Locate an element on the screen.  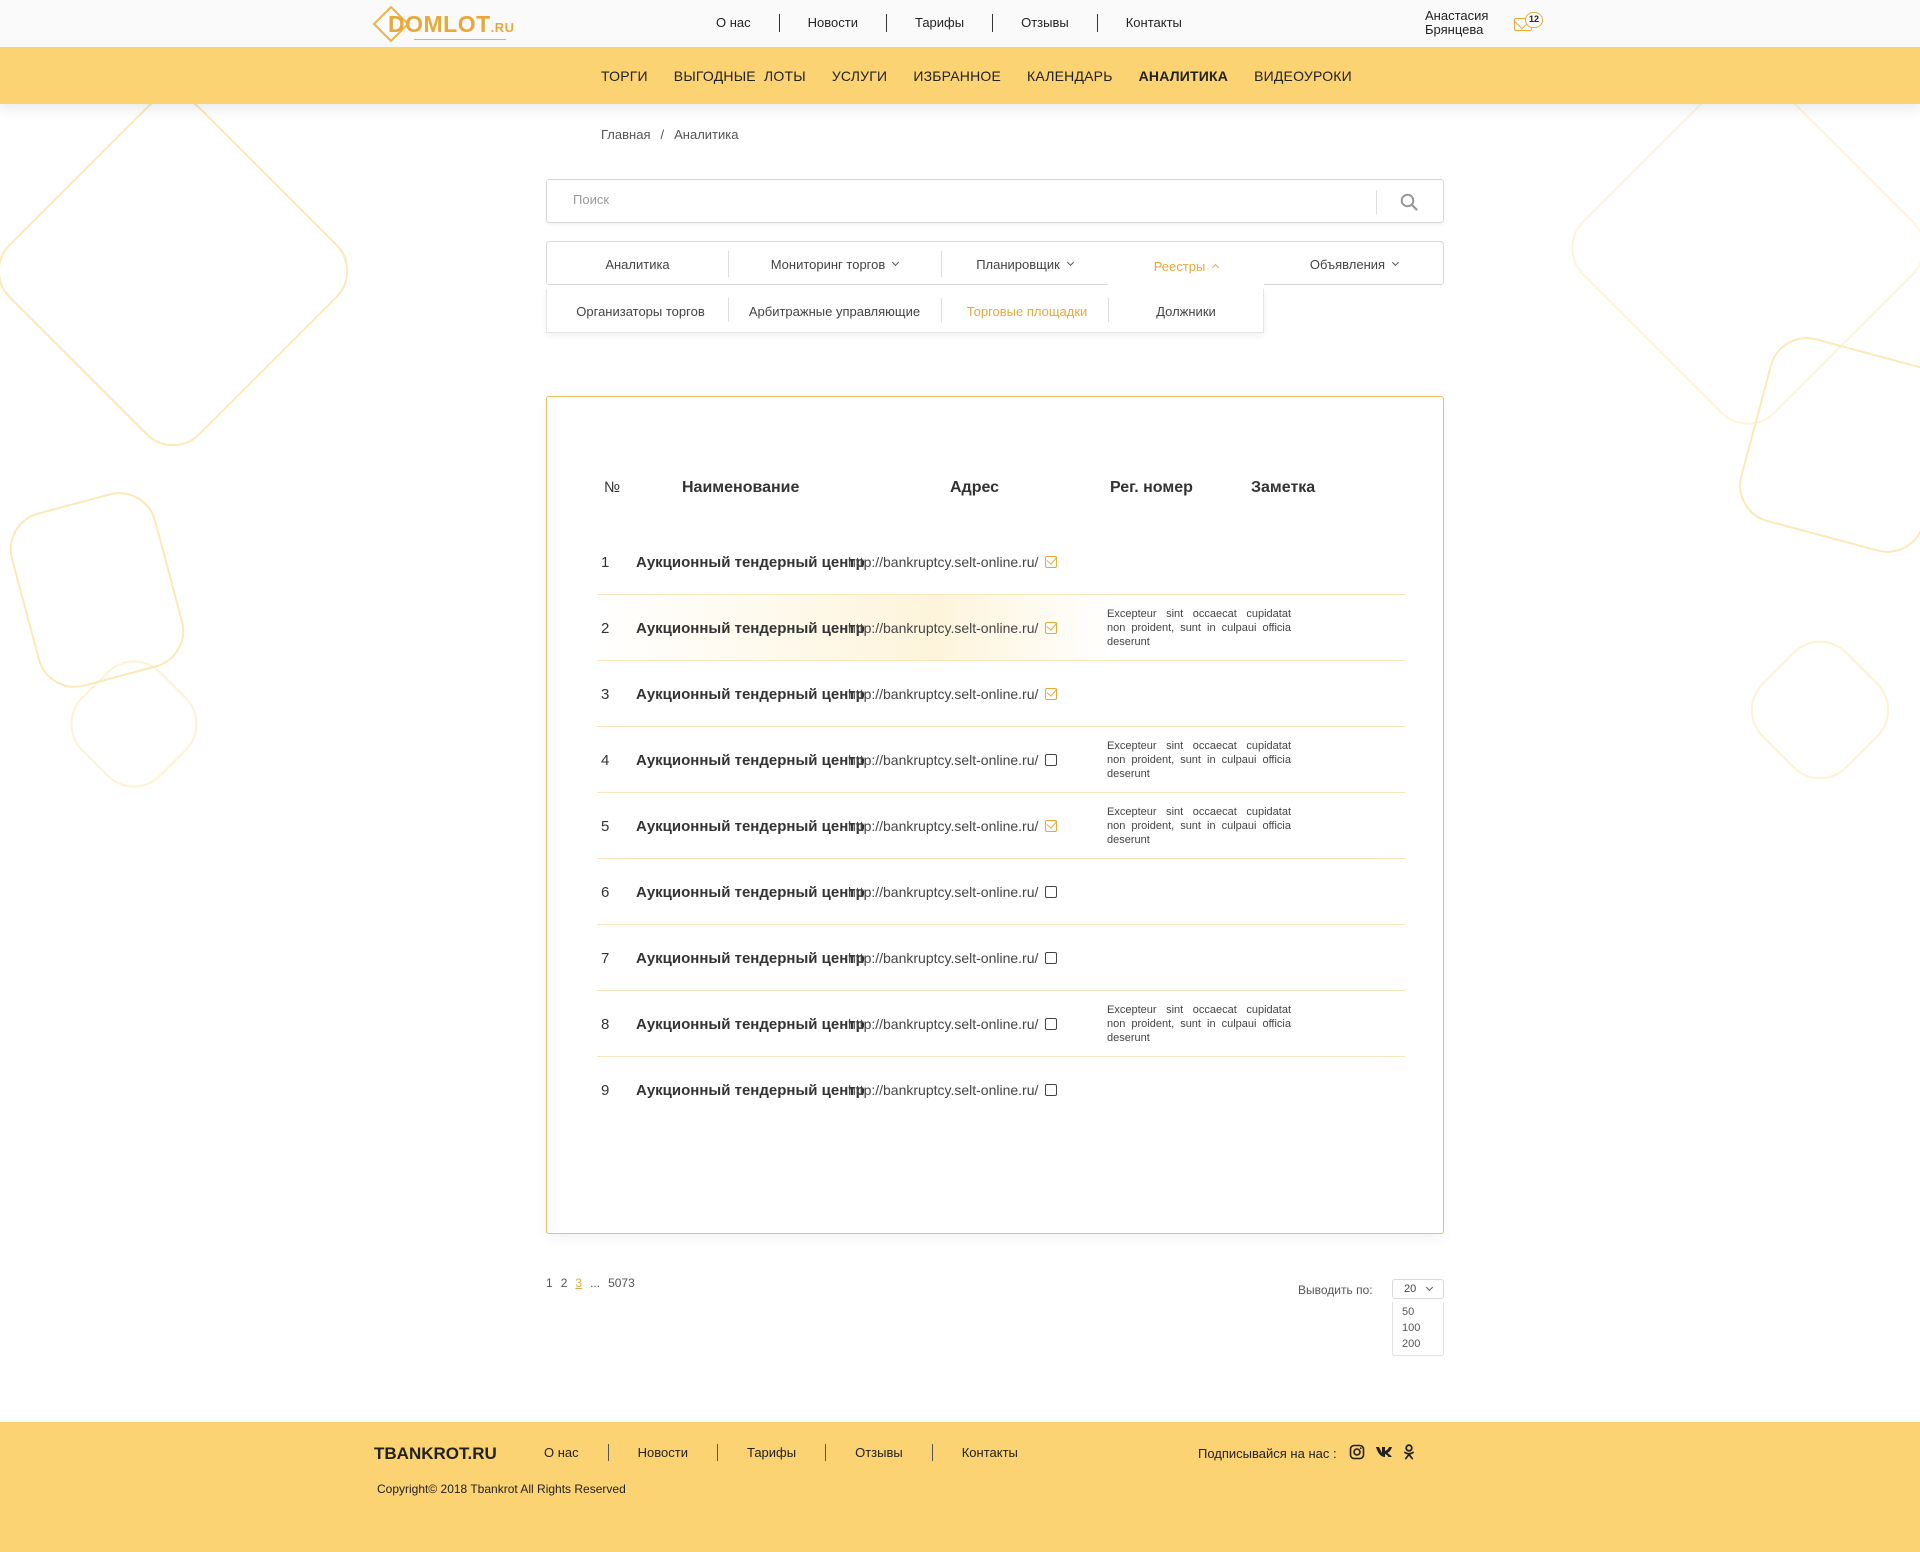
footer-nav: О нас Новости Тарифы Отзывы Контакты is located at coordinates (788, 1452).